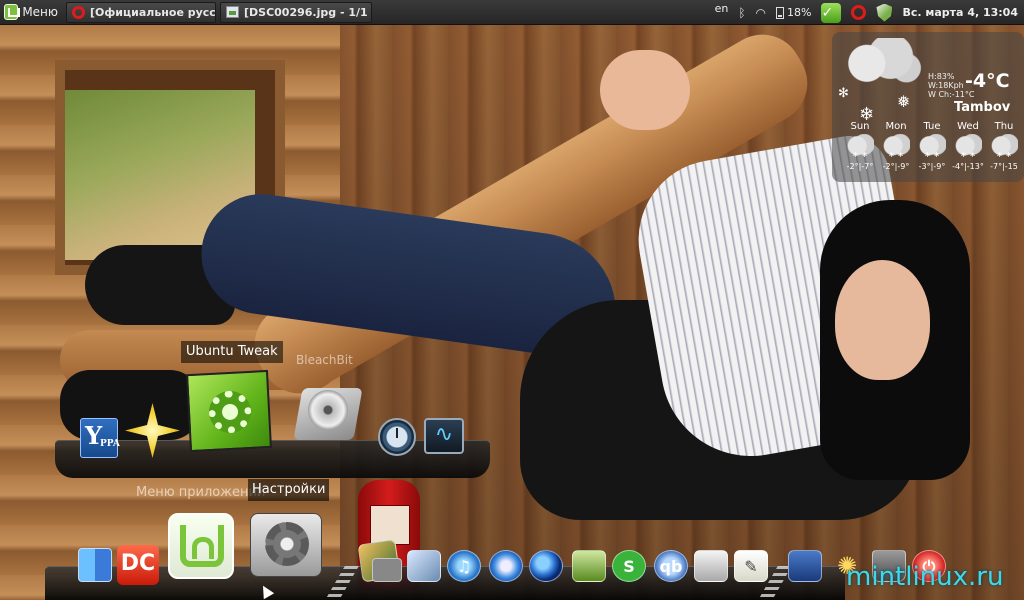 The width and height of the screenshot is (1024, 600). Describe the element at coordinates (232, 12) in the screenshot. I see `image-viewer-icon` at that location.